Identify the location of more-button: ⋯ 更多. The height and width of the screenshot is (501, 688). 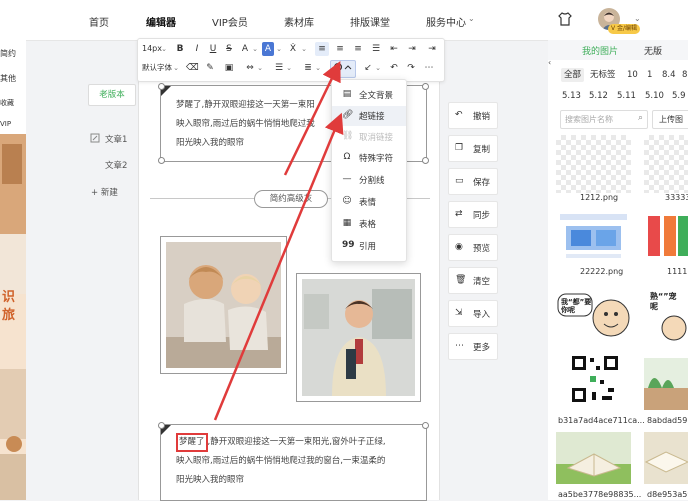
(473, 346).